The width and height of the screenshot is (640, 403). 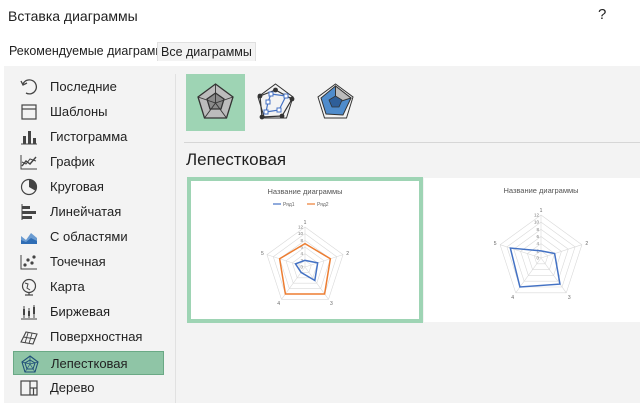 What do you see at coordinates (83, 86) in the screenshot?
I see `sidebar-item-label: Последние` at bounding box center [83, 86].